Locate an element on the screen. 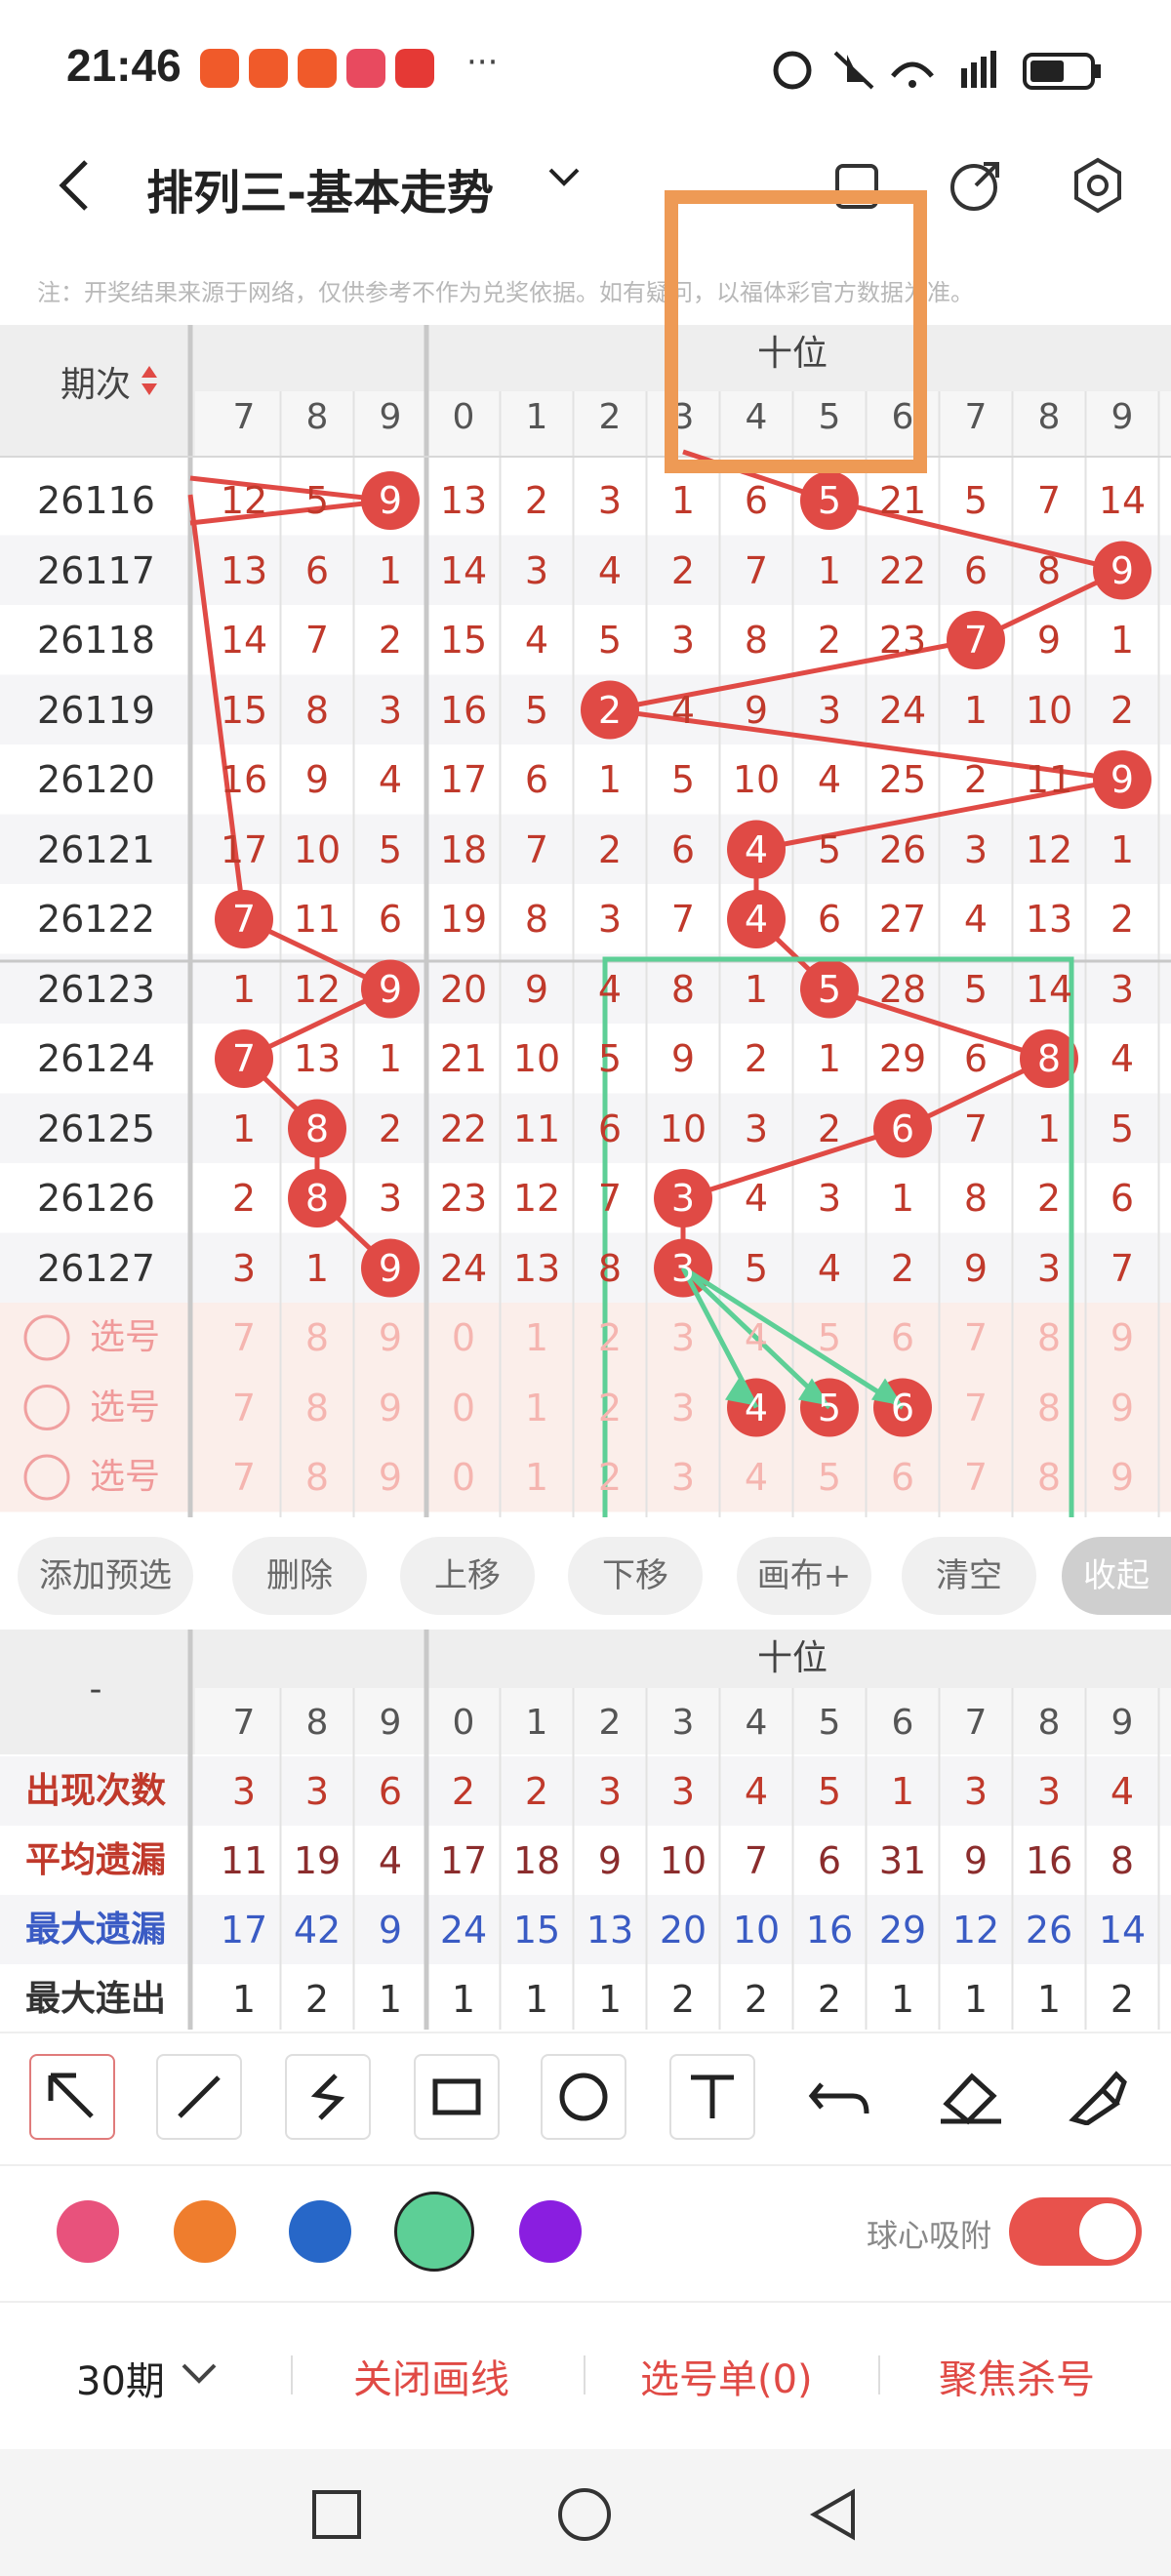 The image size is (1171, 2576). period-cell: 26117 is located at coordinates (96, 570).